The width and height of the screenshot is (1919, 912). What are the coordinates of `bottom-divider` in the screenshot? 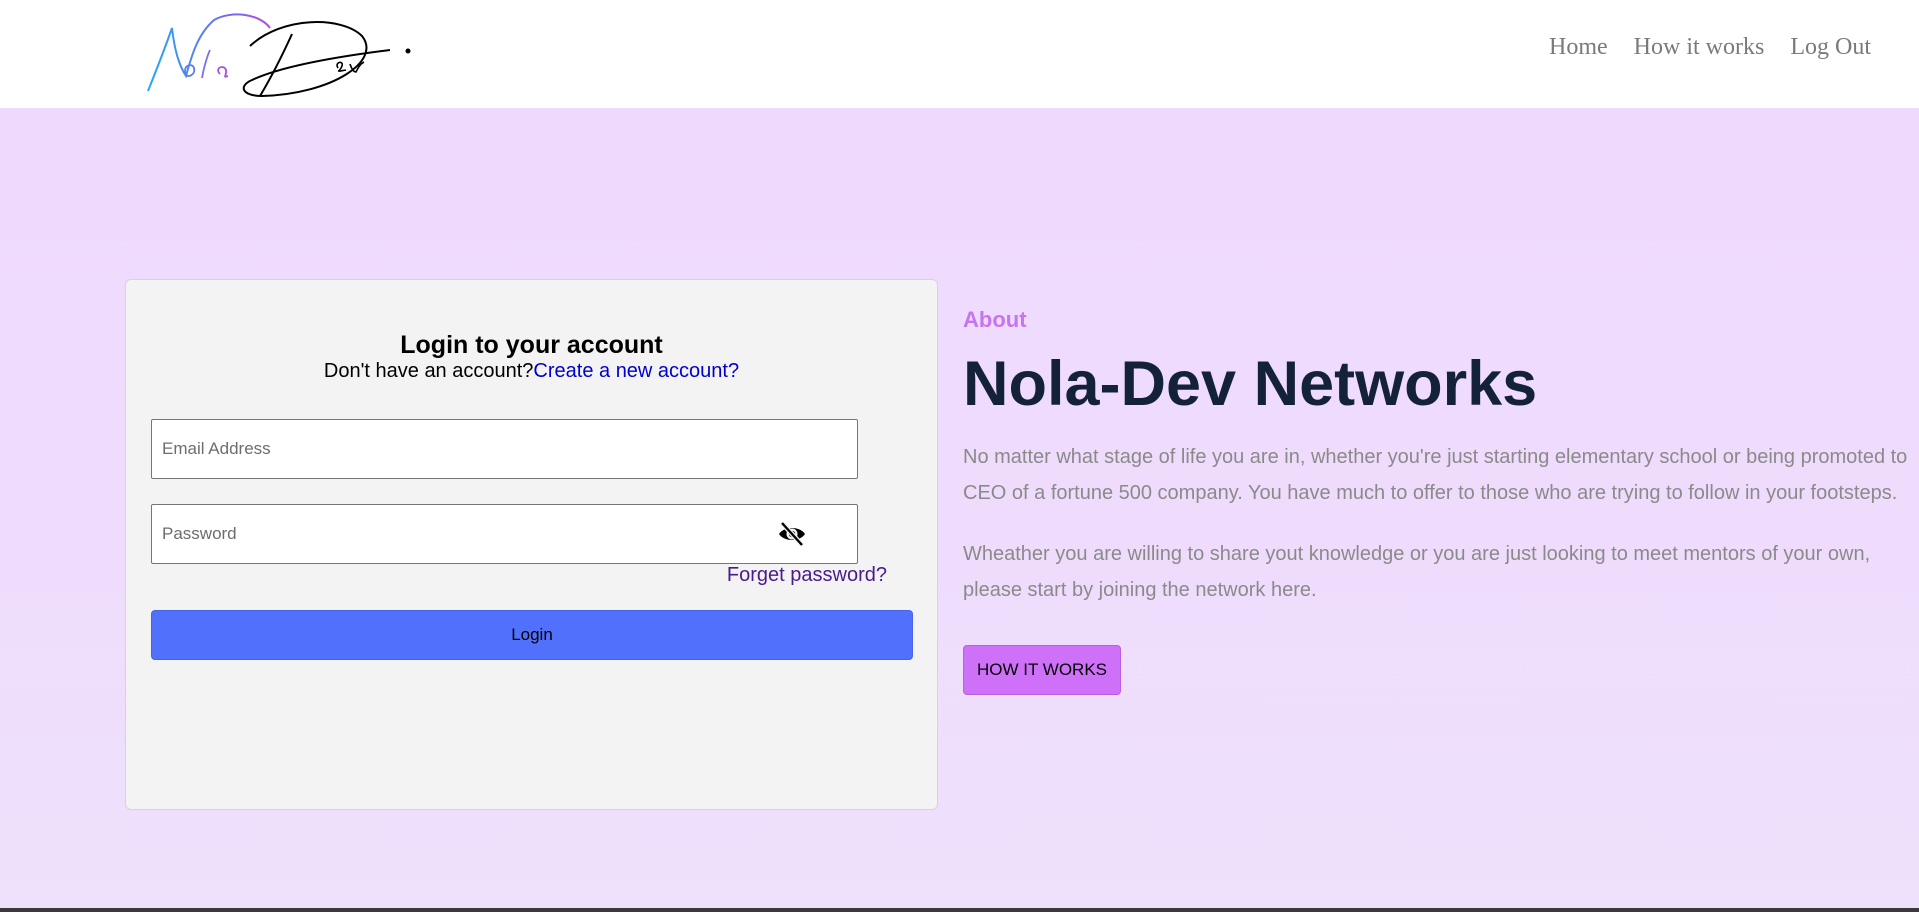 It's located at (959, 910).